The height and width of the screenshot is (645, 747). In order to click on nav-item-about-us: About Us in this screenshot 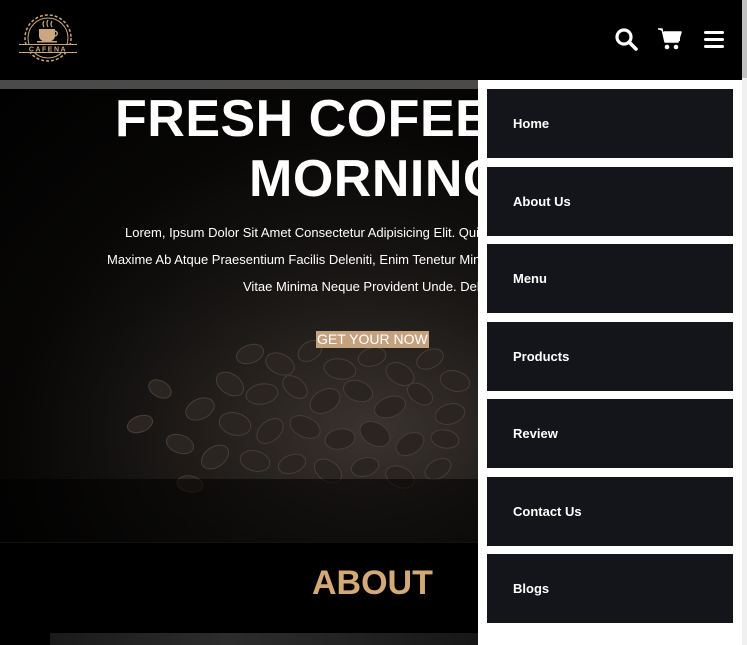, I will do `click(610, 201)`.